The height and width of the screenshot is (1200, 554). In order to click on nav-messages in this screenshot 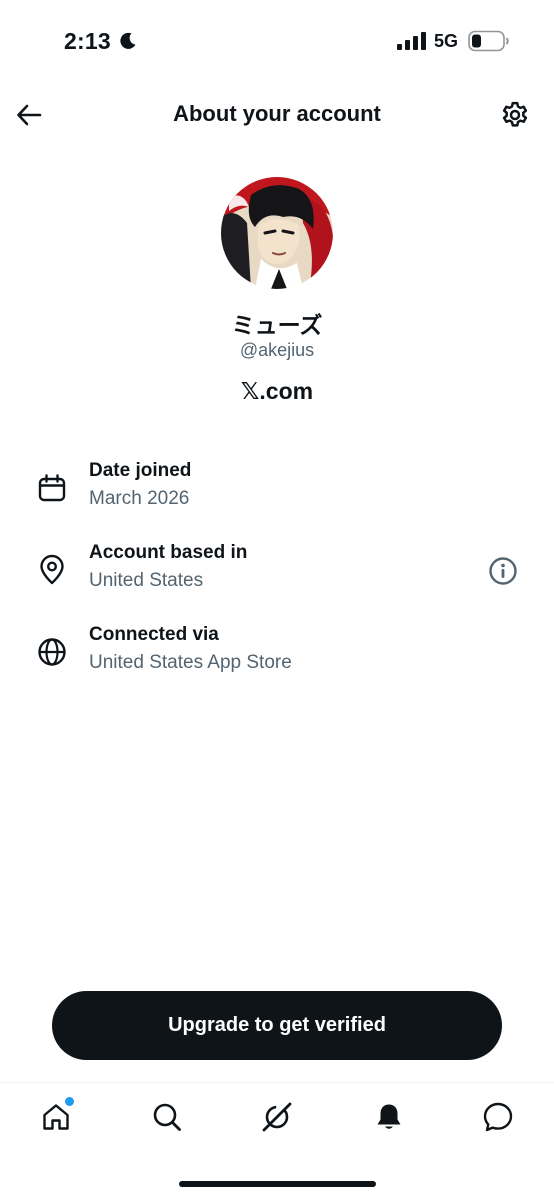, I will do `click(498, 1117)`.